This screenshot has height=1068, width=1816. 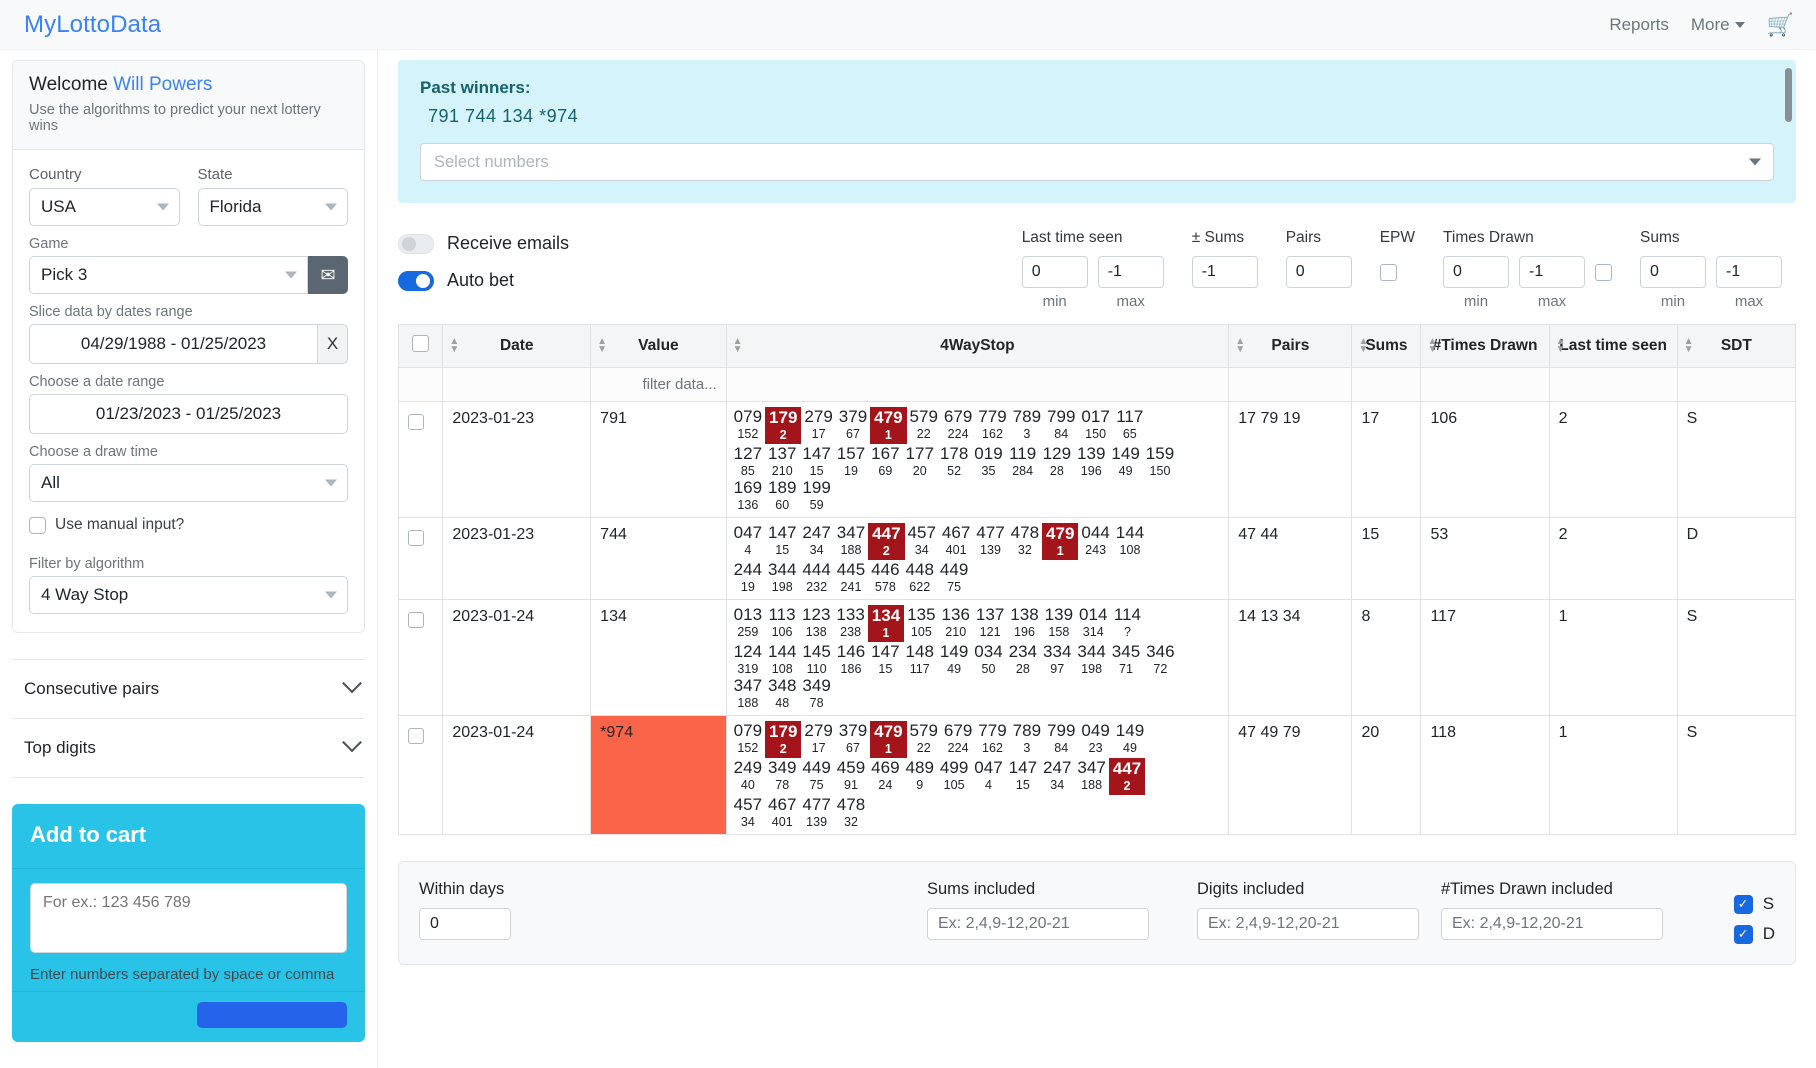 I want to click on number-chip: 347 188, so click(x=1091, y=776).